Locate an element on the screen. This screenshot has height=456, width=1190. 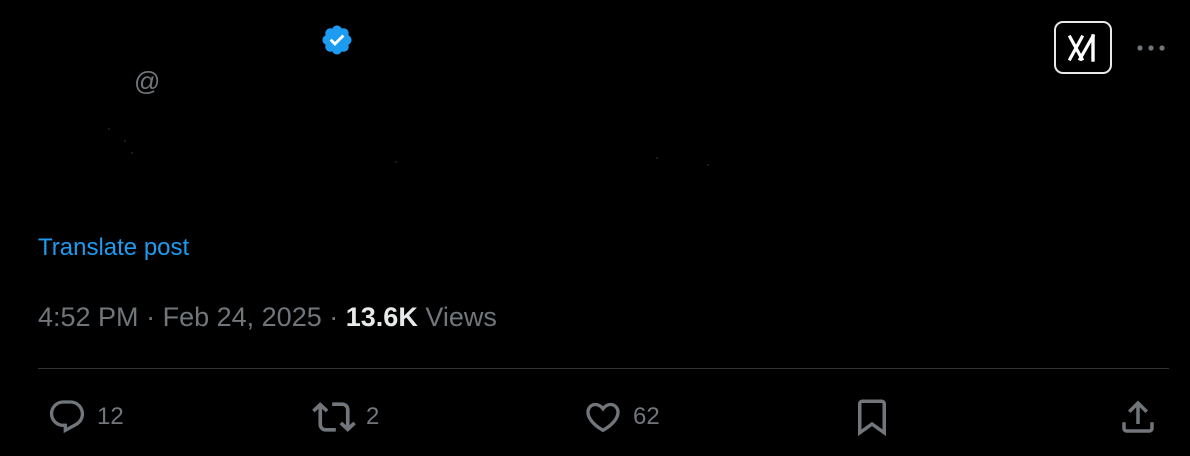
share-button is located at coordinates (1138, 417).